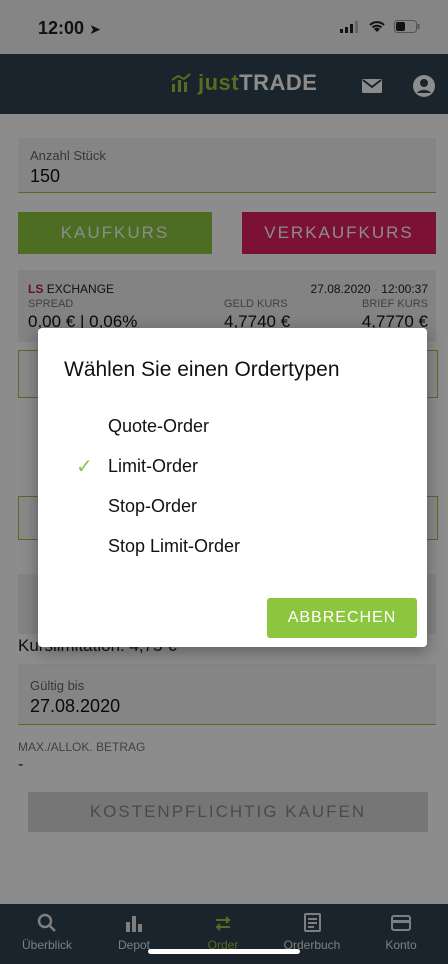 The width and height of the screenshot is (448, 964). What do you see at coordinates (224, 951) in the screenshot?
I see `home-indicator` at bounding box center [224, 951].